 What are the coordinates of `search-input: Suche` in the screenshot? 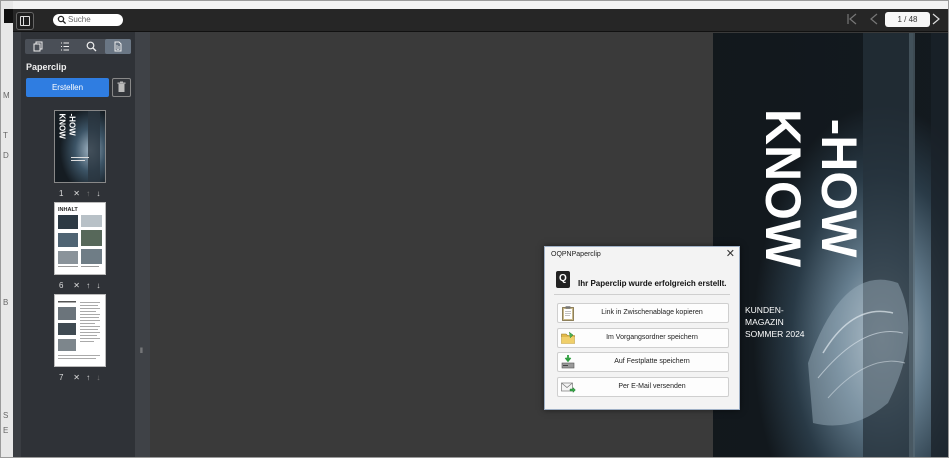 It's located at (88, 20).